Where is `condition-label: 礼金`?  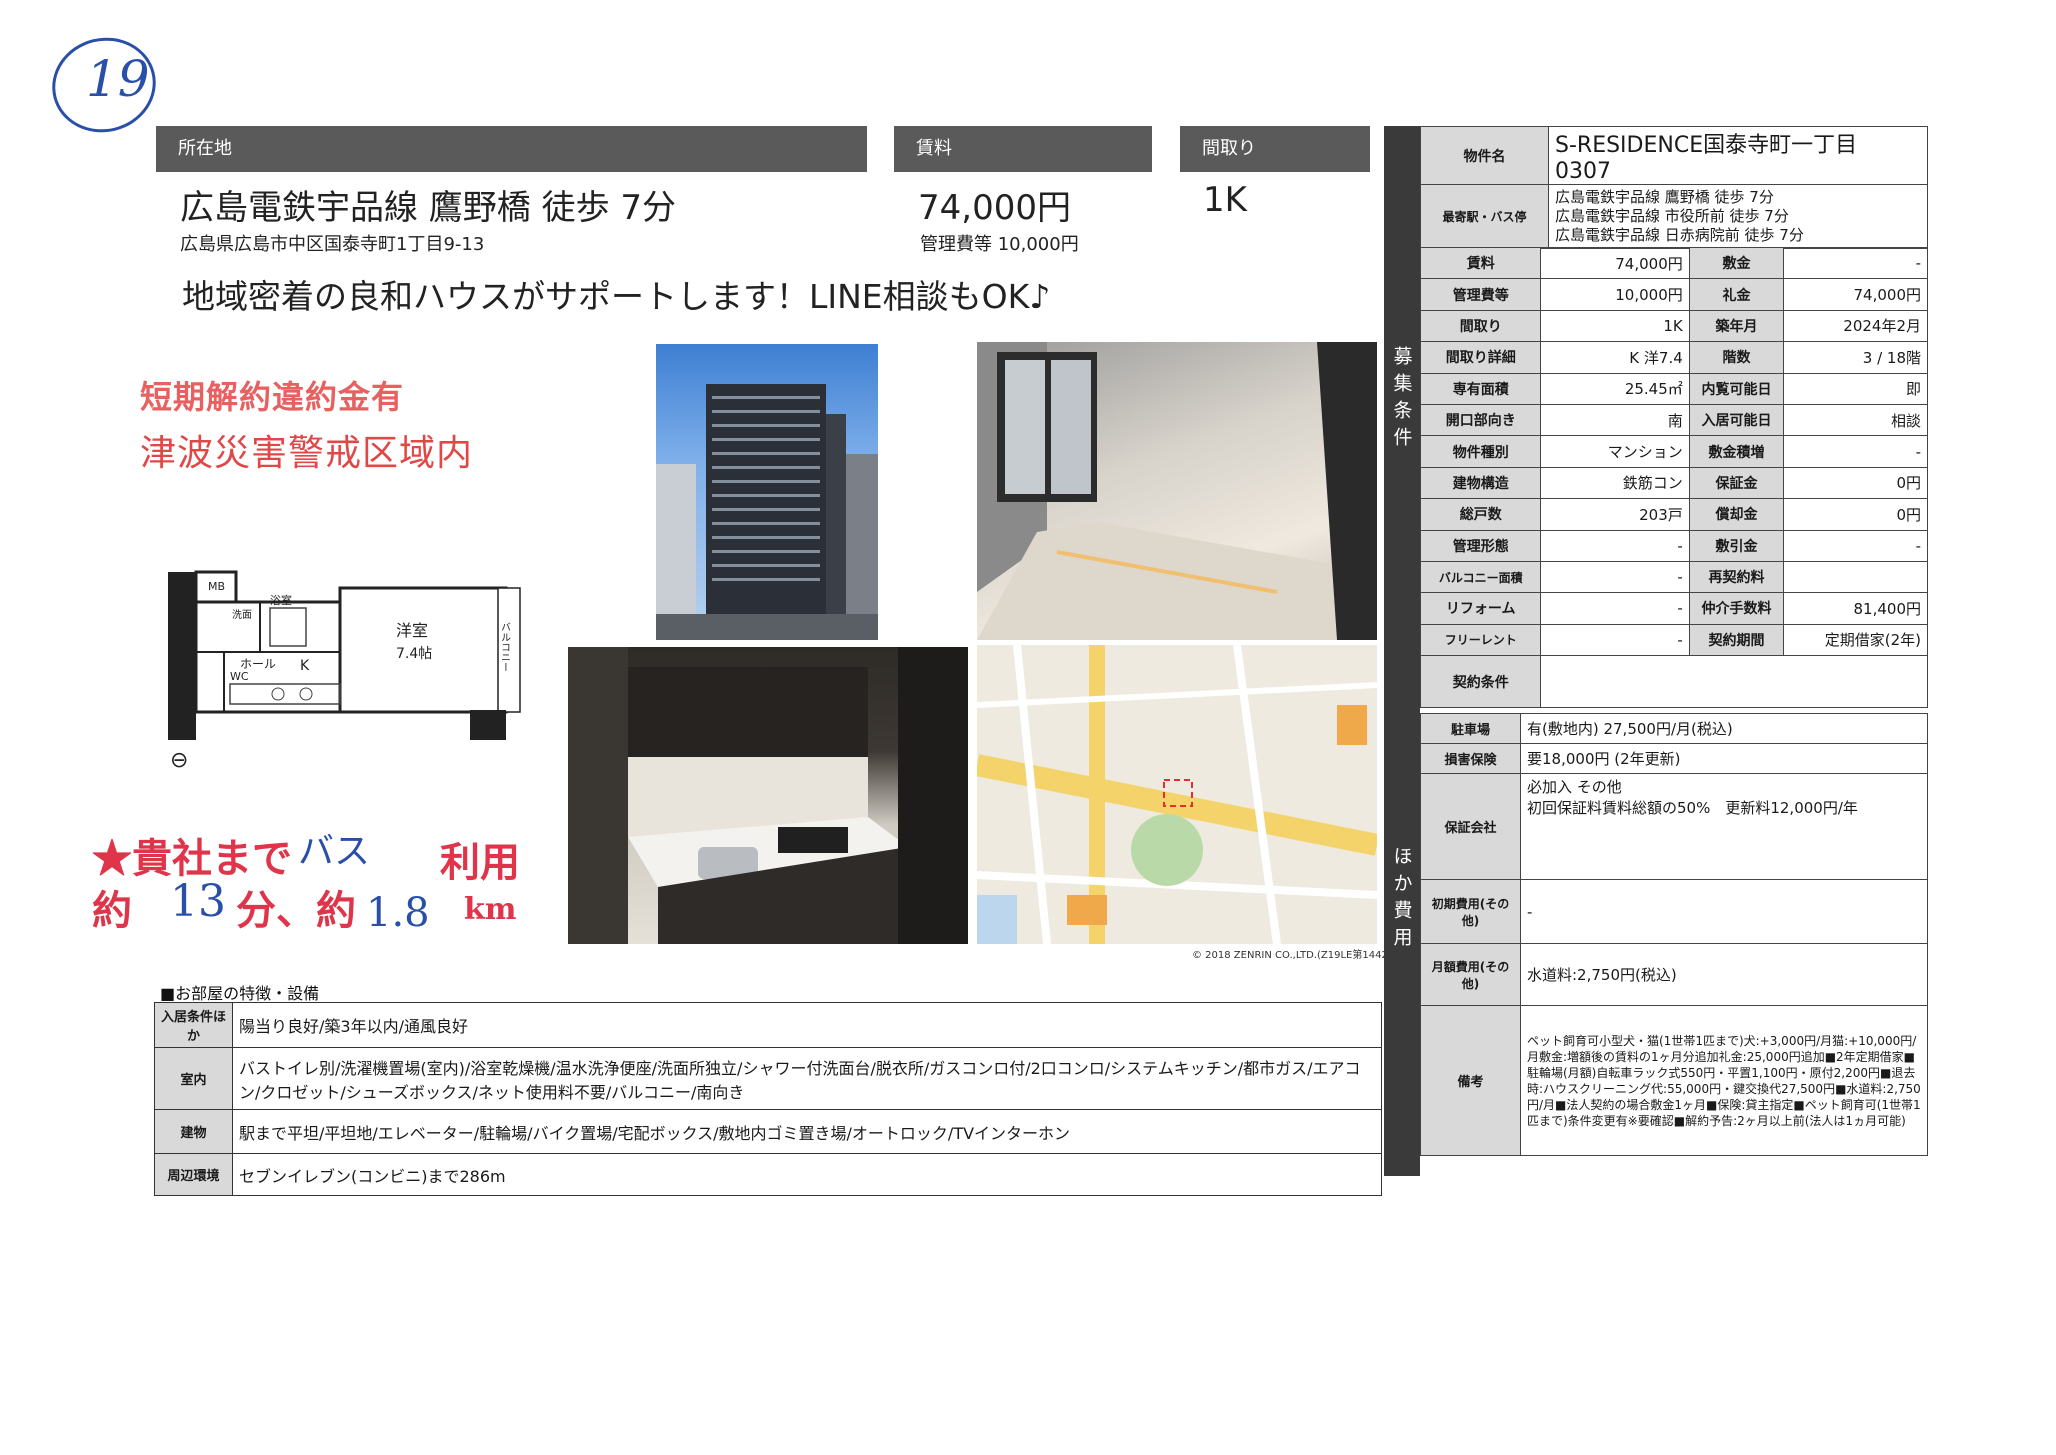
condition-label: 礼金 is located at coordinates (1736, 294).